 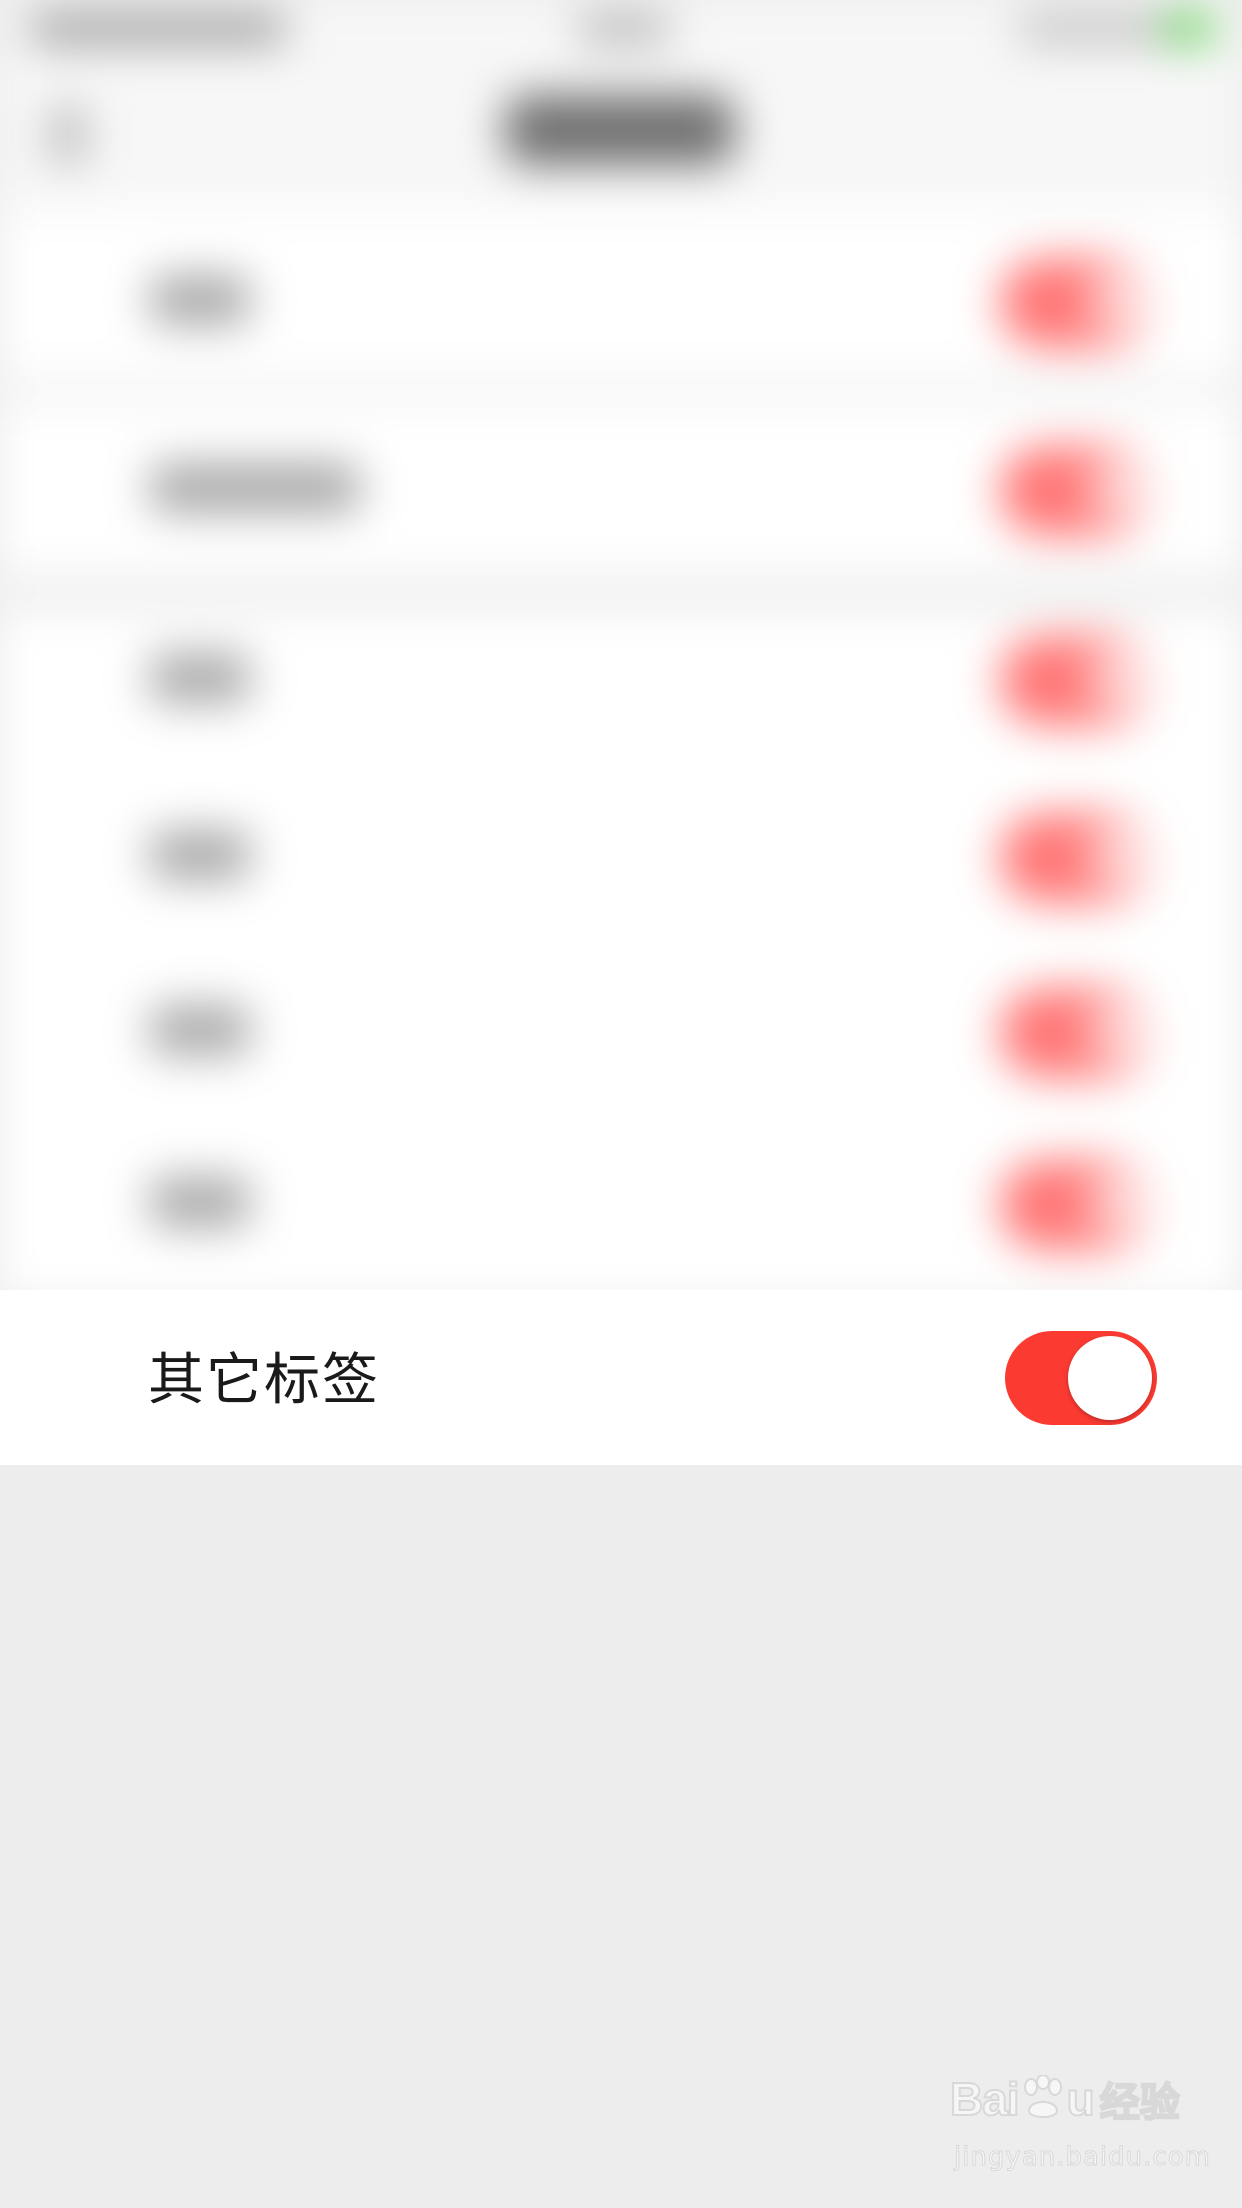 I want to click on watermark-brand: Bai, so click(x=985, y=2099).